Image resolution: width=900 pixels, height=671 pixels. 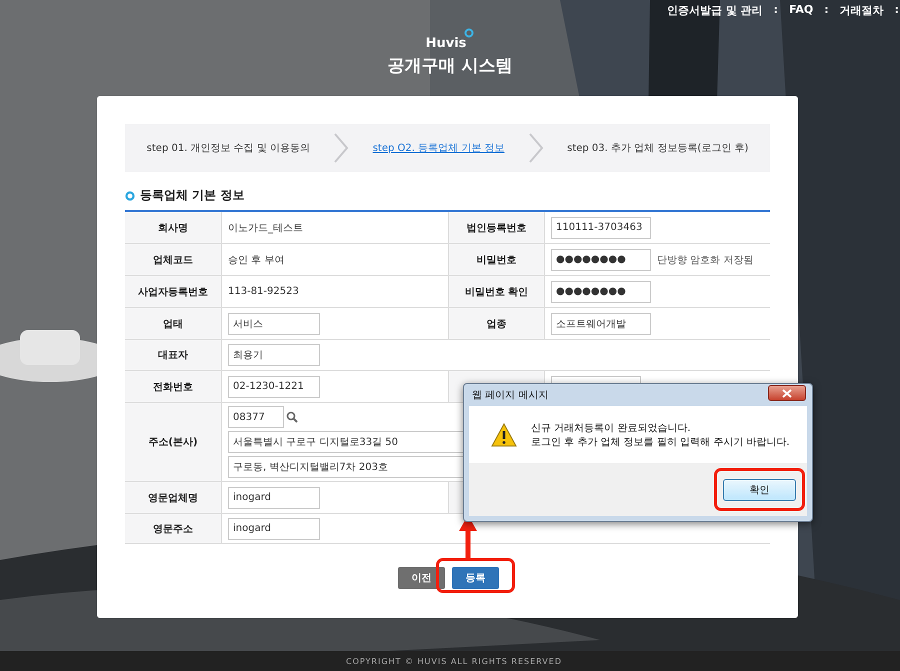 What do you see at coordinates (228, 148) in the screenshot?
I see `step-tab: step 01. 개인정보 수집 및 이용동의` at bounding box center [228, 148].